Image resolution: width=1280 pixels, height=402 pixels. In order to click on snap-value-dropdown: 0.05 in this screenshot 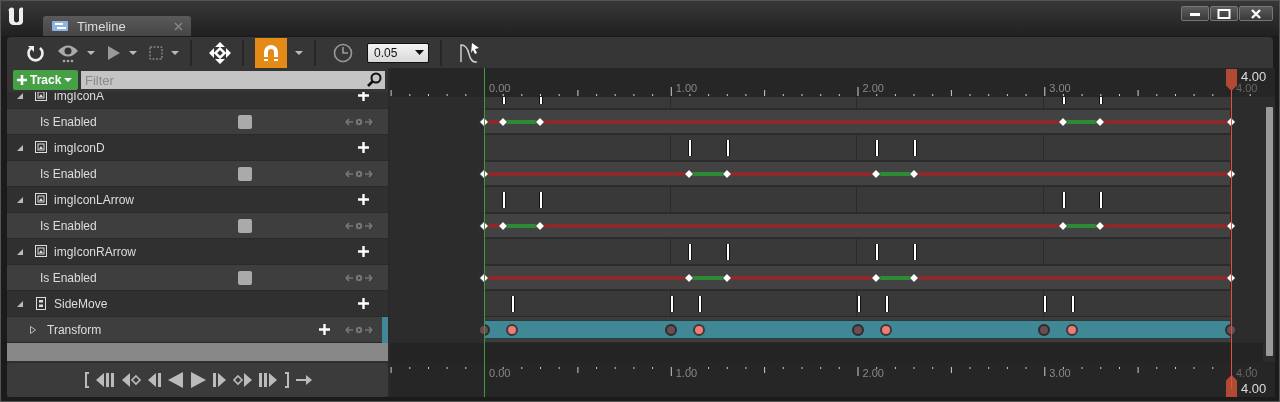, I will do `click(398, 52)`.